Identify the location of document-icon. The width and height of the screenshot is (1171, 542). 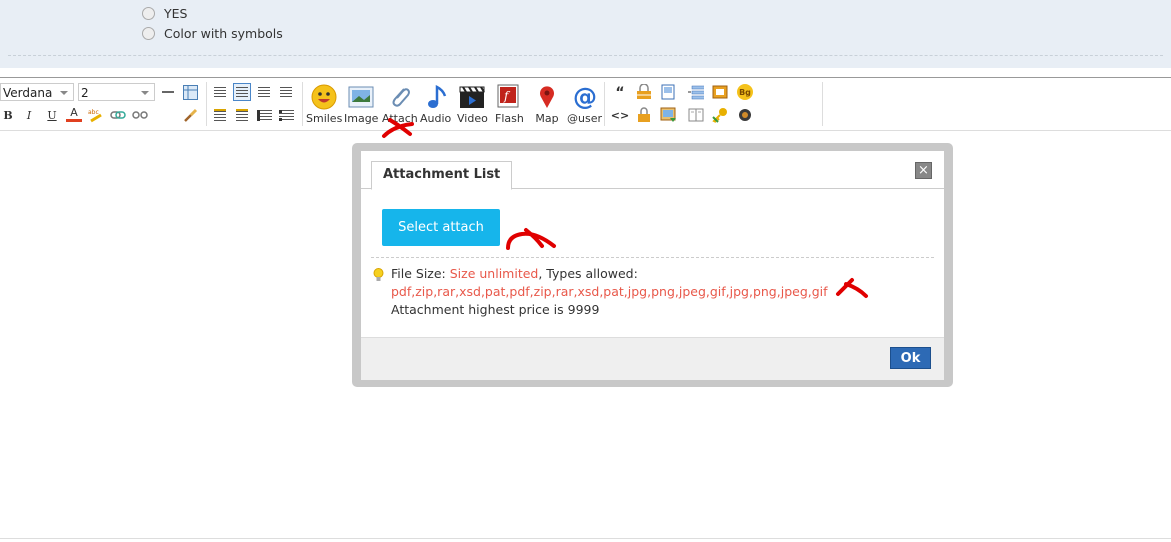
(668, 92).